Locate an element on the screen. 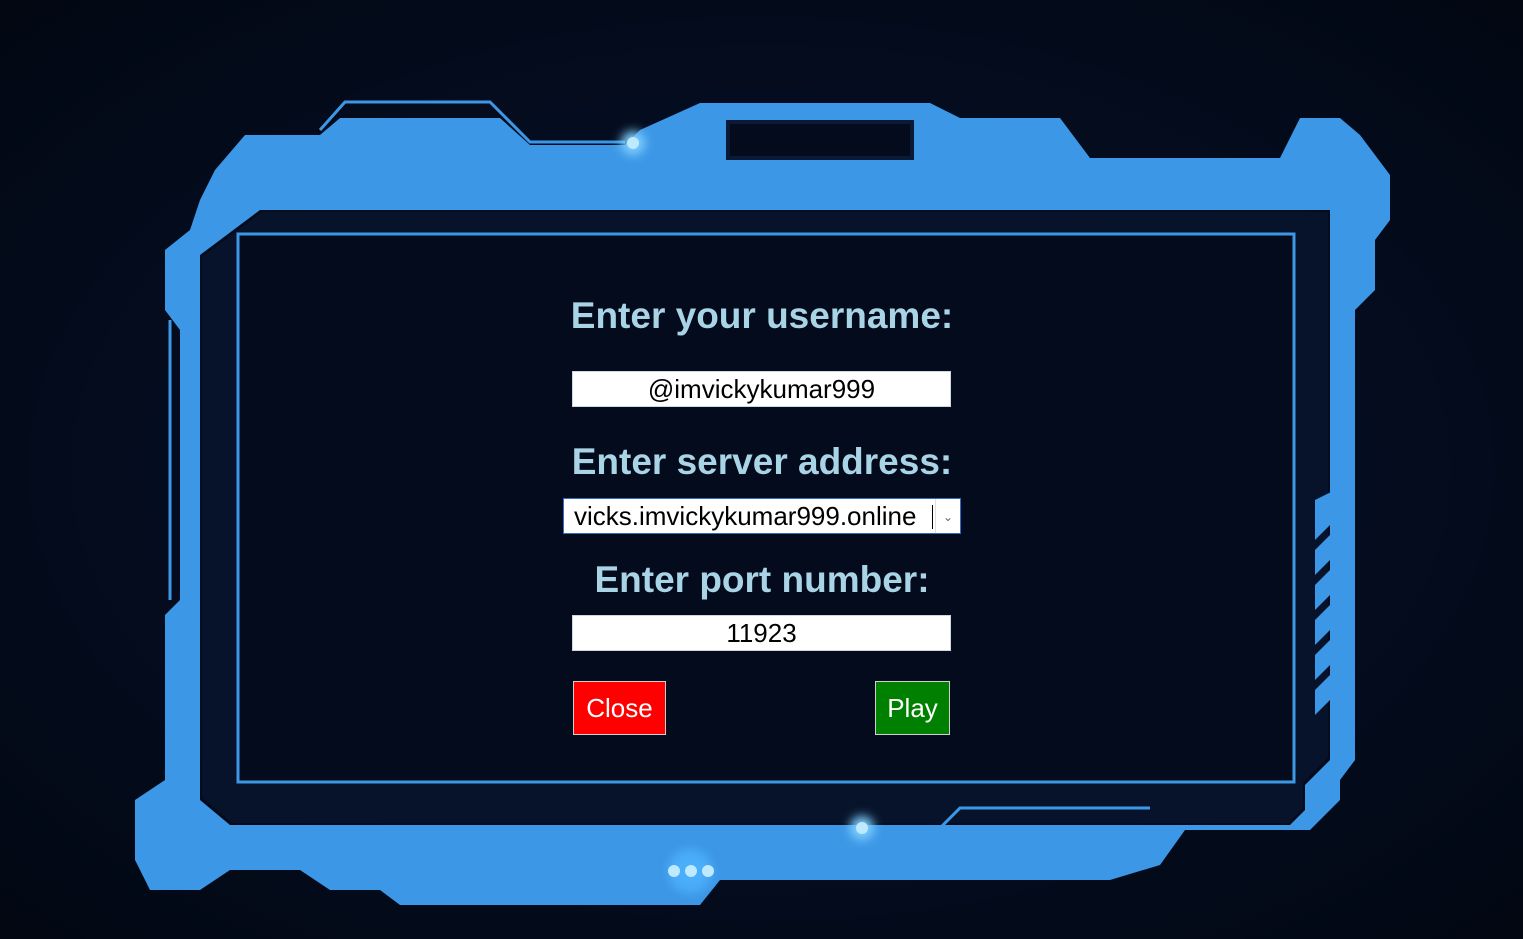 The image size is (1523, 939). username-input is located at coordinates (761, 389).